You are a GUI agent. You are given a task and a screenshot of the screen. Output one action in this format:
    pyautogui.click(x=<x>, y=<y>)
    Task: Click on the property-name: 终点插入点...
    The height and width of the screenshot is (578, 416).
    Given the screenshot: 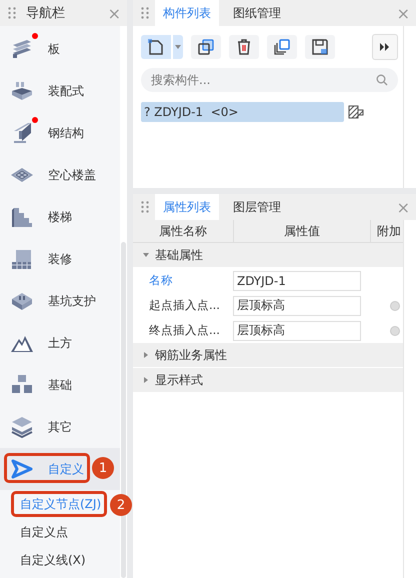 What is the action you would take?
    pyautogui.click(x=184, y=330)
    